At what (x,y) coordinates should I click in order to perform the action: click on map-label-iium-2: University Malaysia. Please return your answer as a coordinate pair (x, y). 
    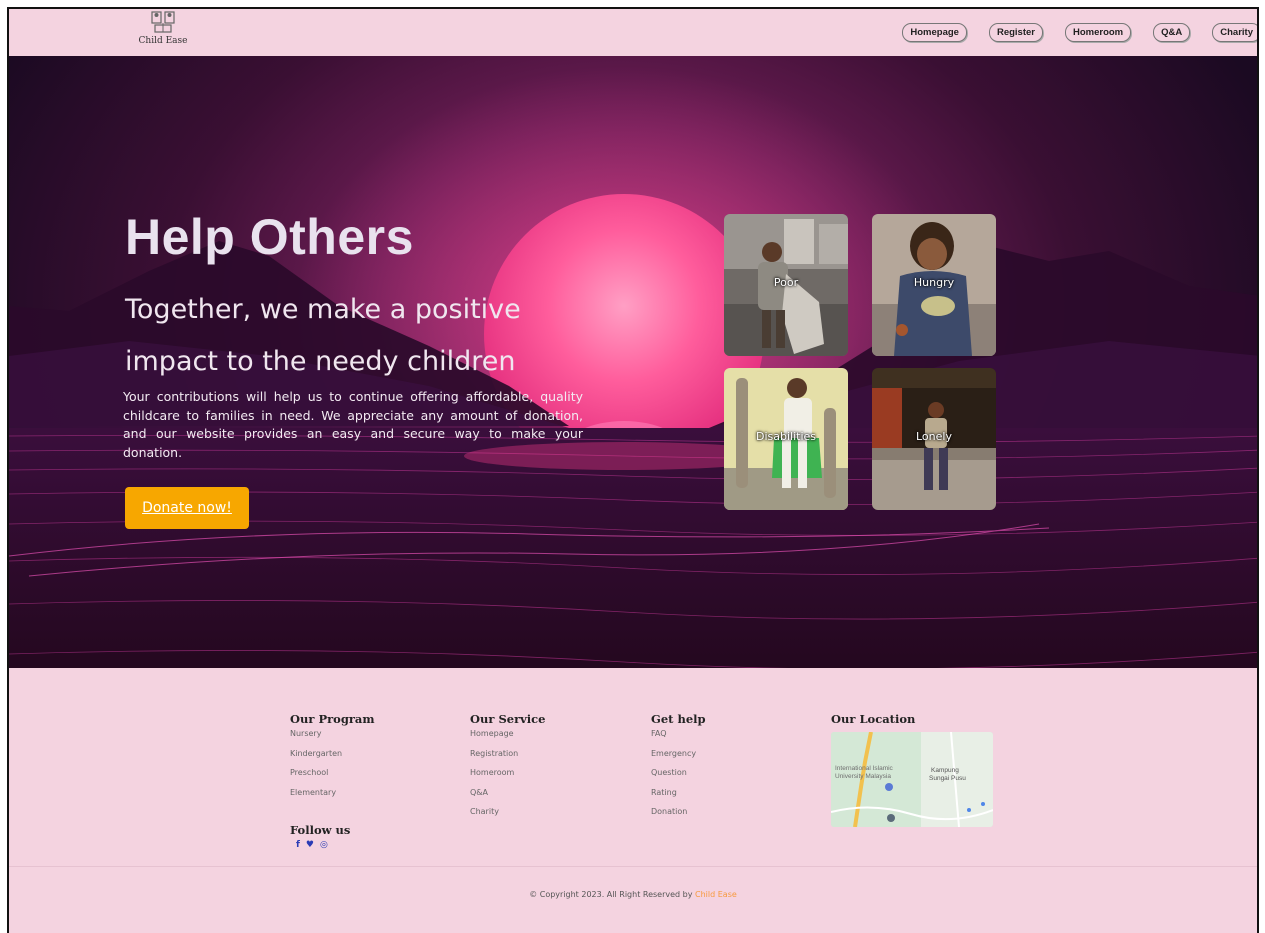
    Looking at the image, I should click on (863, 776).